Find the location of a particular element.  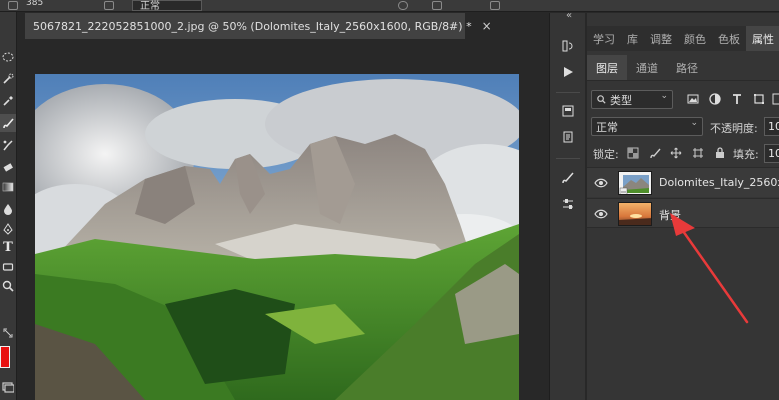

brush-tool is located at coordinates (8, 123).